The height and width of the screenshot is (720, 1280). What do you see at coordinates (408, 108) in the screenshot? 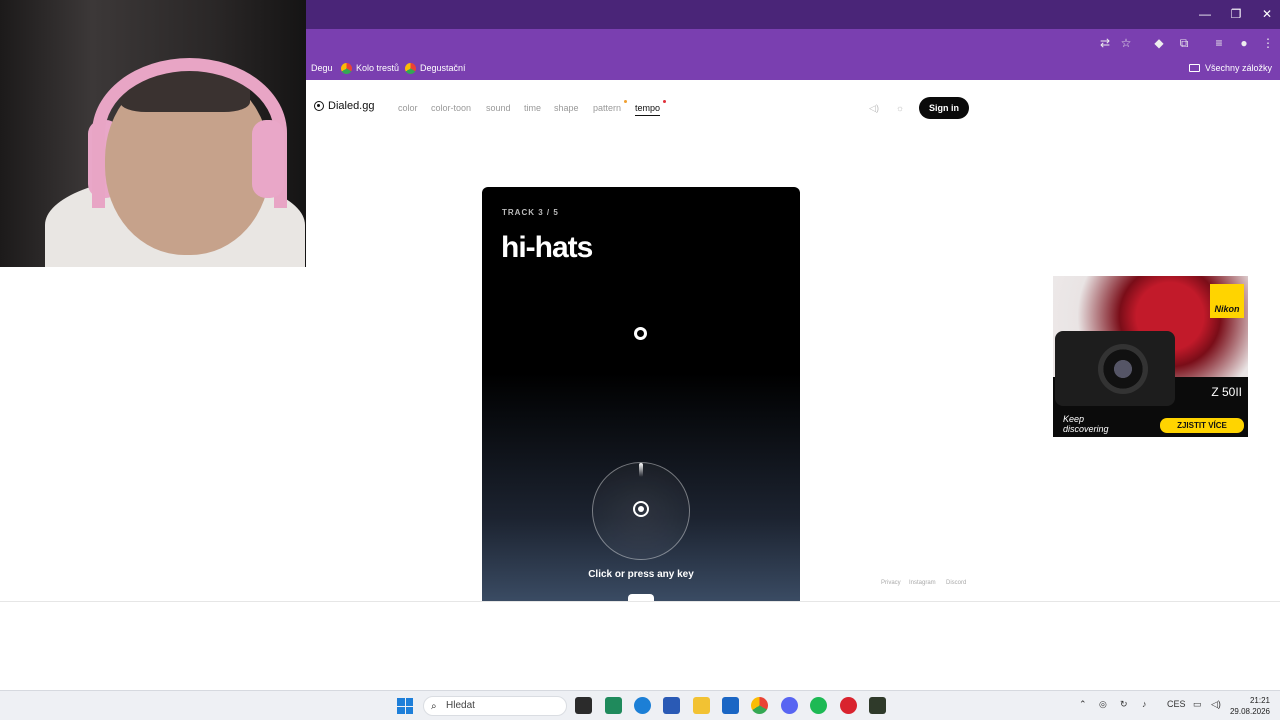
I see `nav-link-color: color` at bounding box center [408, 108].